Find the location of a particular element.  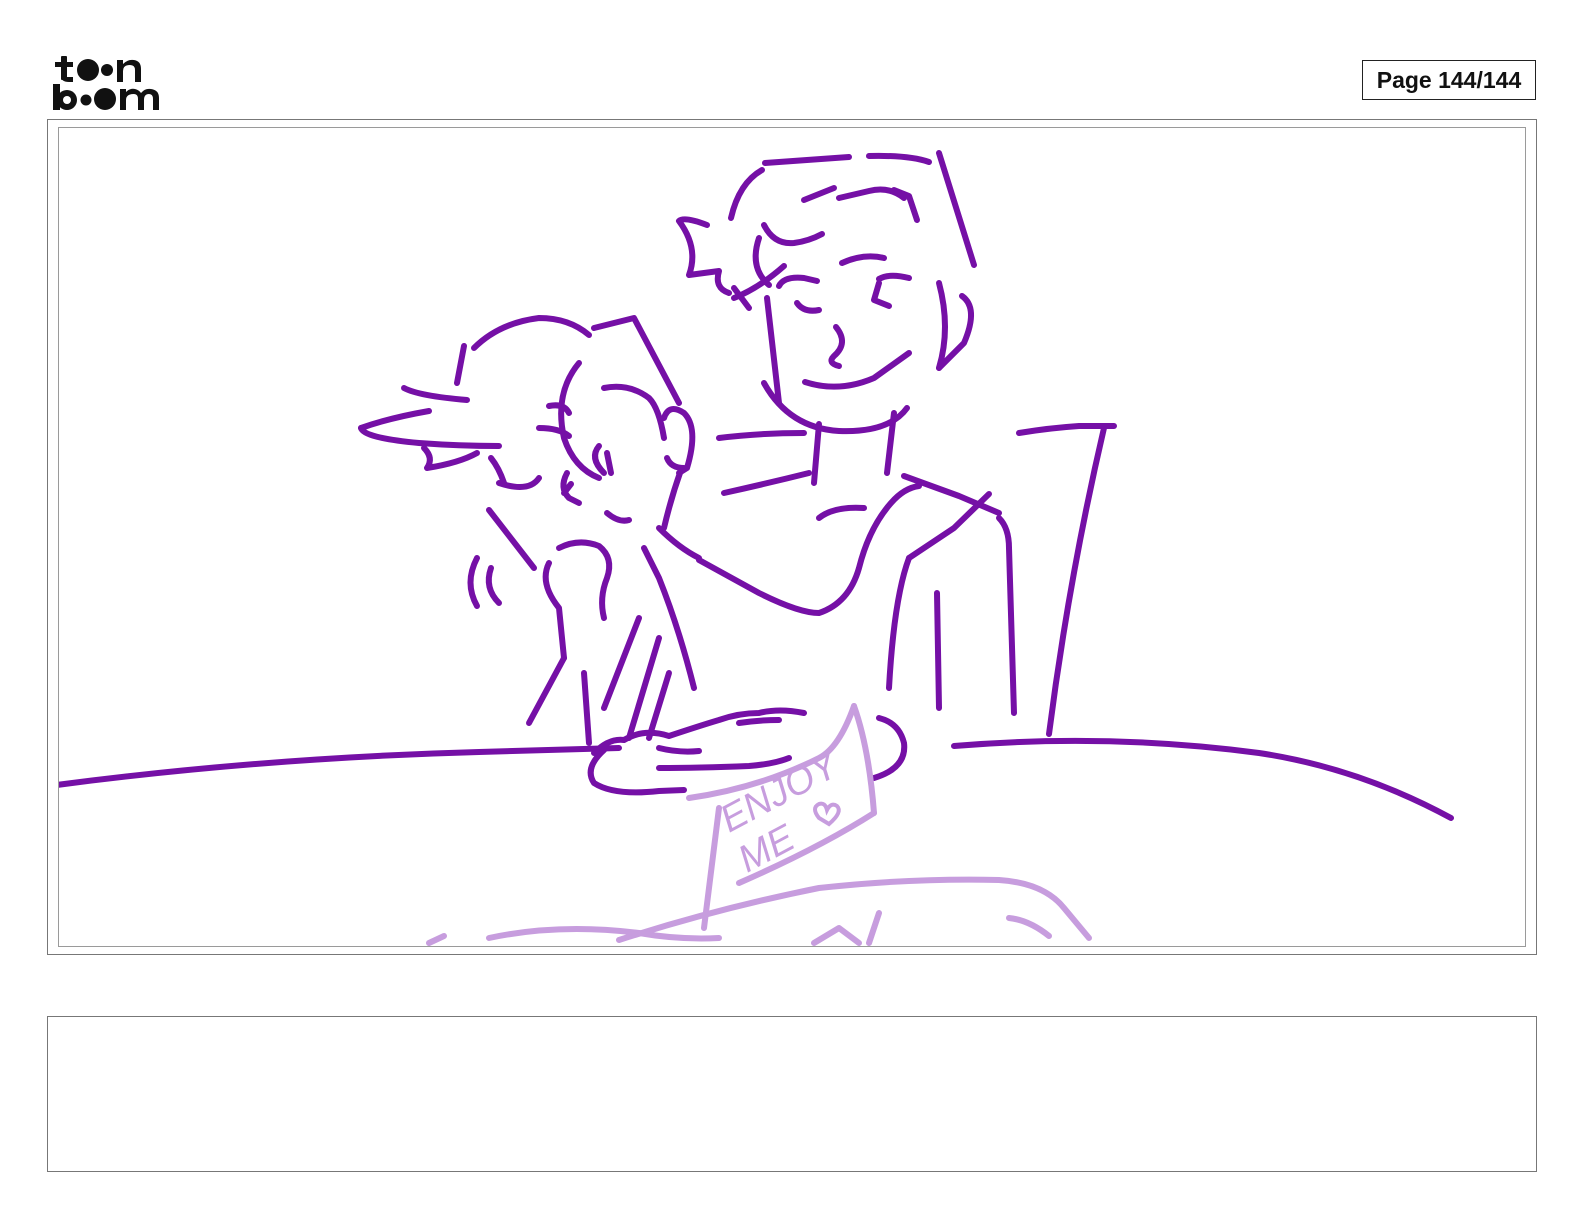

toon-boom-logo-icon is located at coordinates (109, 82).